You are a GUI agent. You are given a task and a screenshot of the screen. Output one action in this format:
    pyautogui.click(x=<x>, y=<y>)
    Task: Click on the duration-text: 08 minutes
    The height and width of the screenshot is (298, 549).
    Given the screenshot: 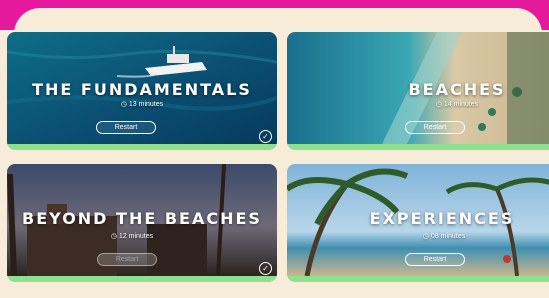 What is the action you would take?
    pyautogui.click(x=448, y=236)
    